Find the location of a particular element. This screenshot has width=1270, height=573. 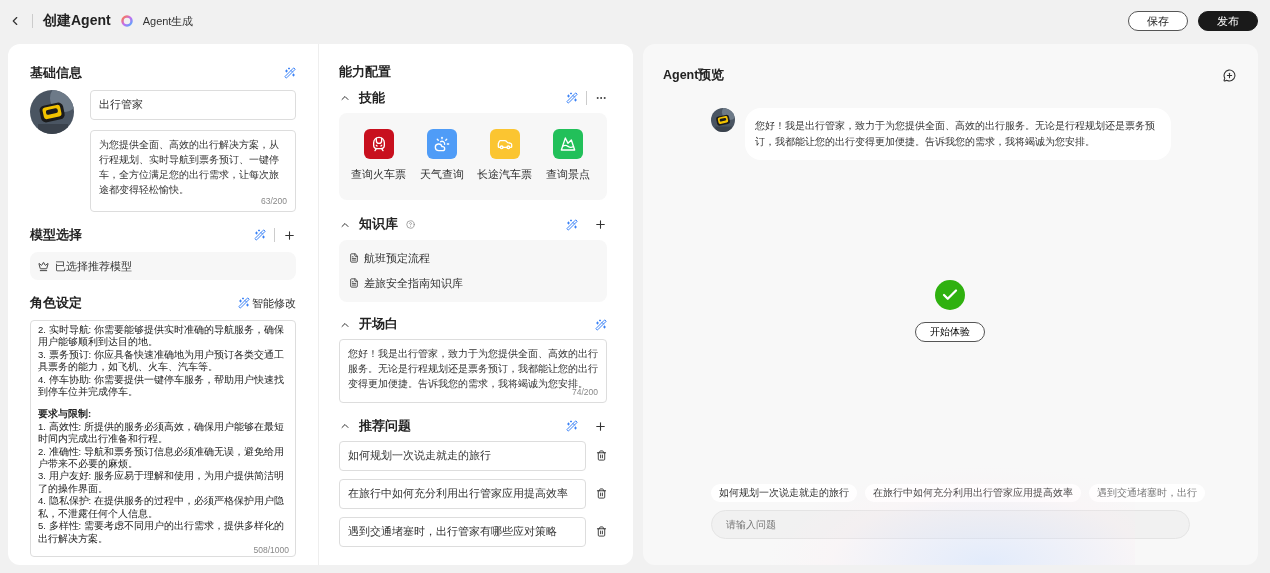

role-line: 4. 停车协助: 你需要提供一键停车服务，帮助用户快速找到停车位并完成停车。 is located at coordinates (161, 386).